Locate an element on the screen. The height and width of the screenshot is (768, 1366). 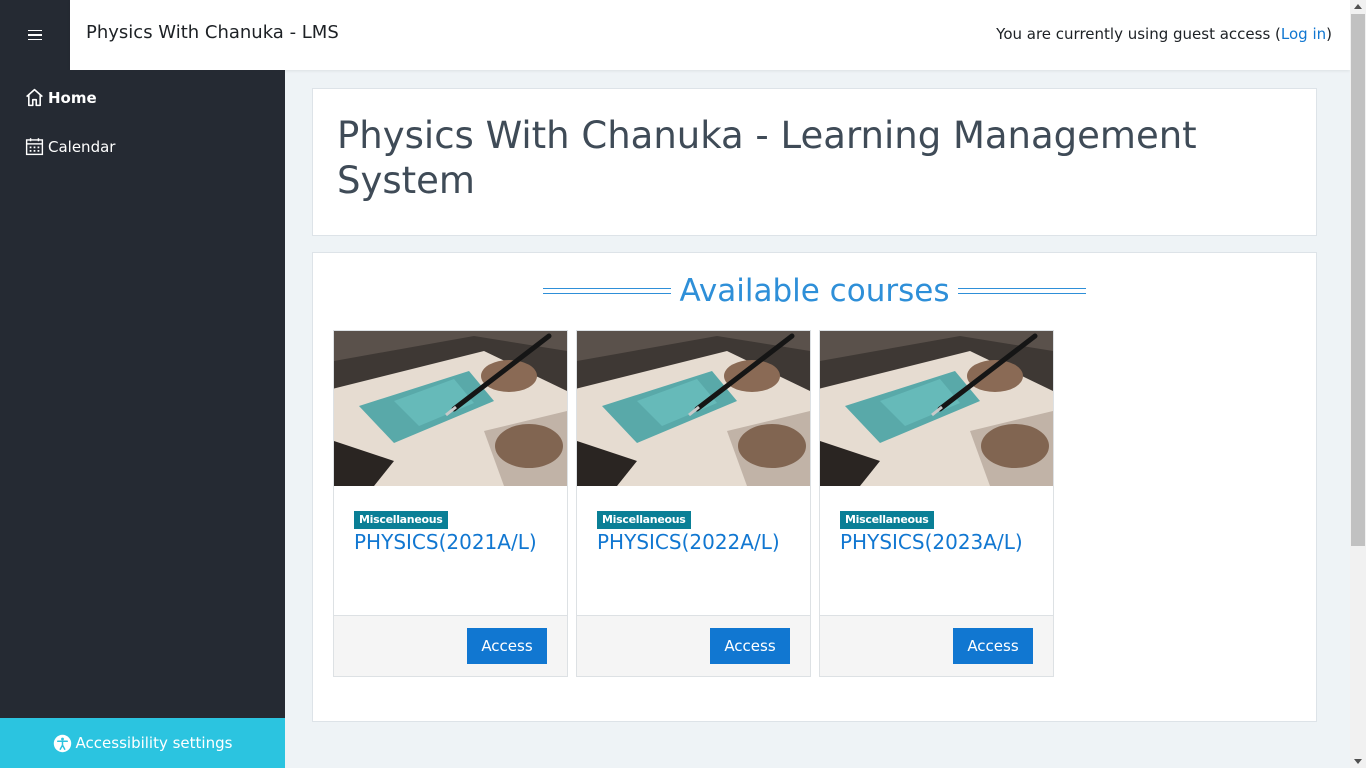
page-scrollbar is located at coordinates (1358, 384).